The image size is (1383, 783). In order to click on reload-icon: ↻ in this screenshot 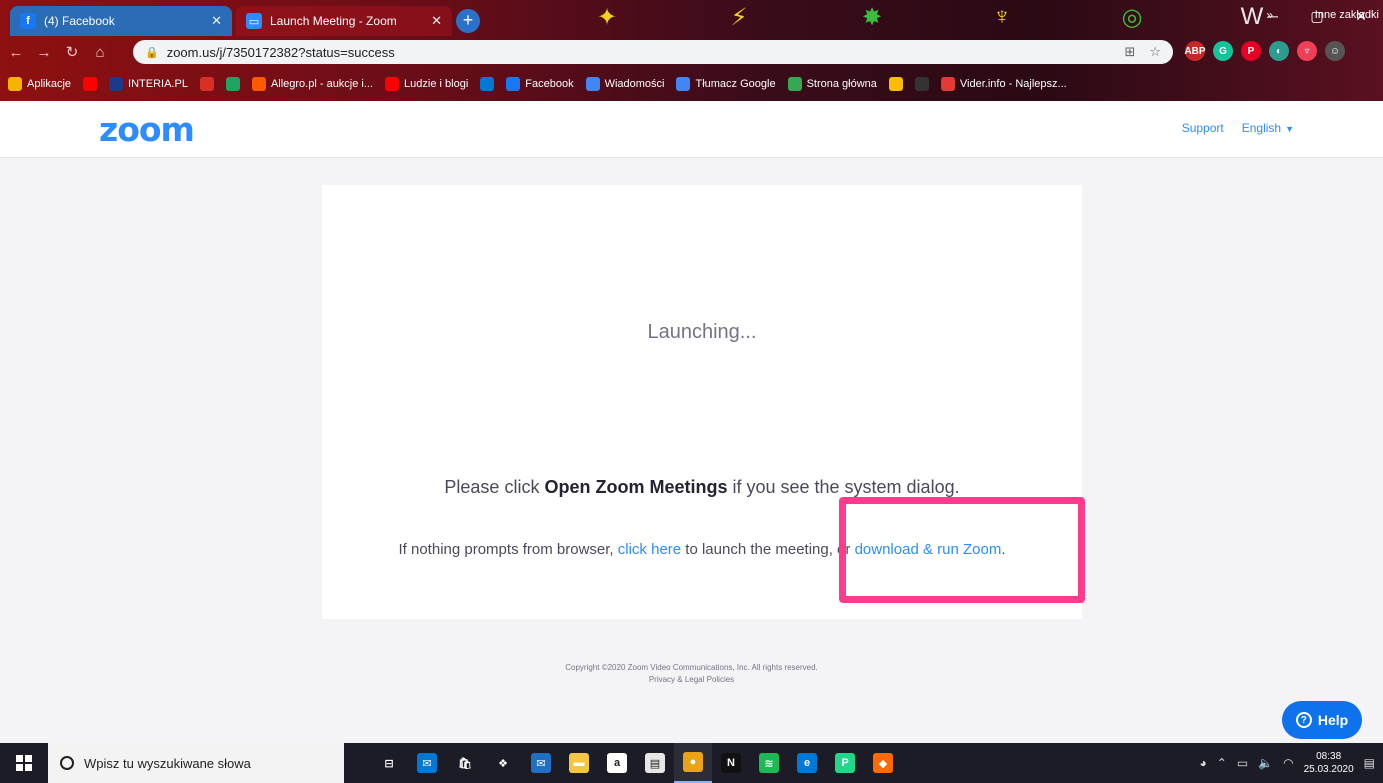, I will do `click(72, 52)`.